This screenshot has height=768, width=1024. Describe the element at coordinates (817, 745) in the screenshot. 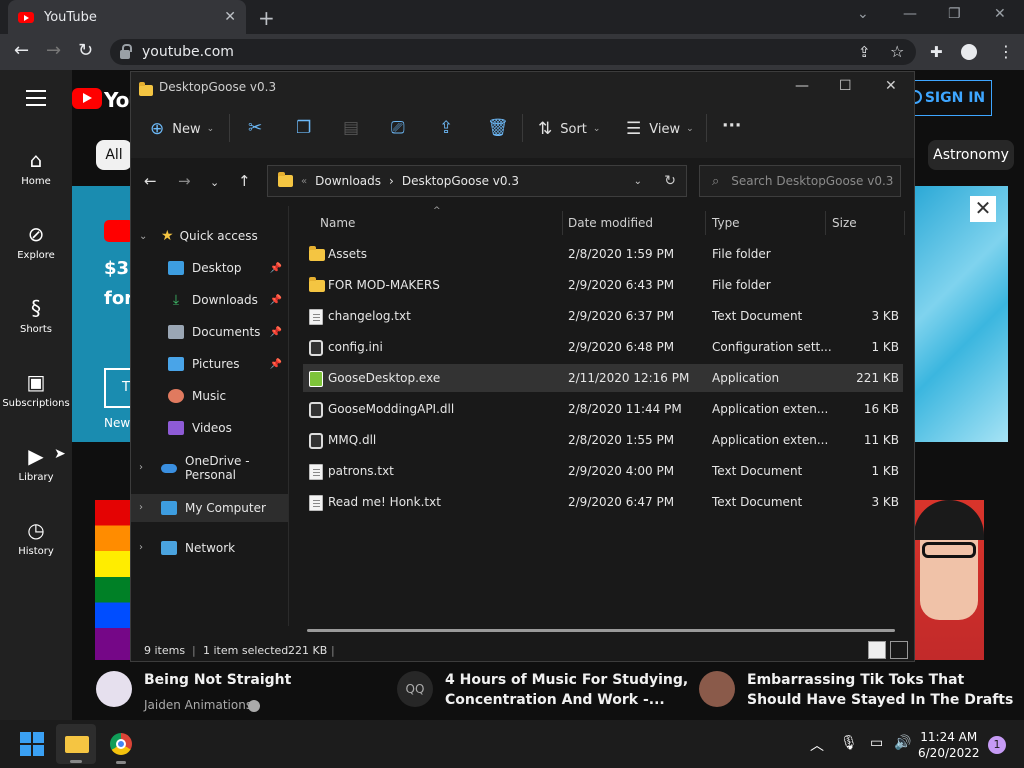

I see `show-hidden-icons-icon: ︿` at that location.